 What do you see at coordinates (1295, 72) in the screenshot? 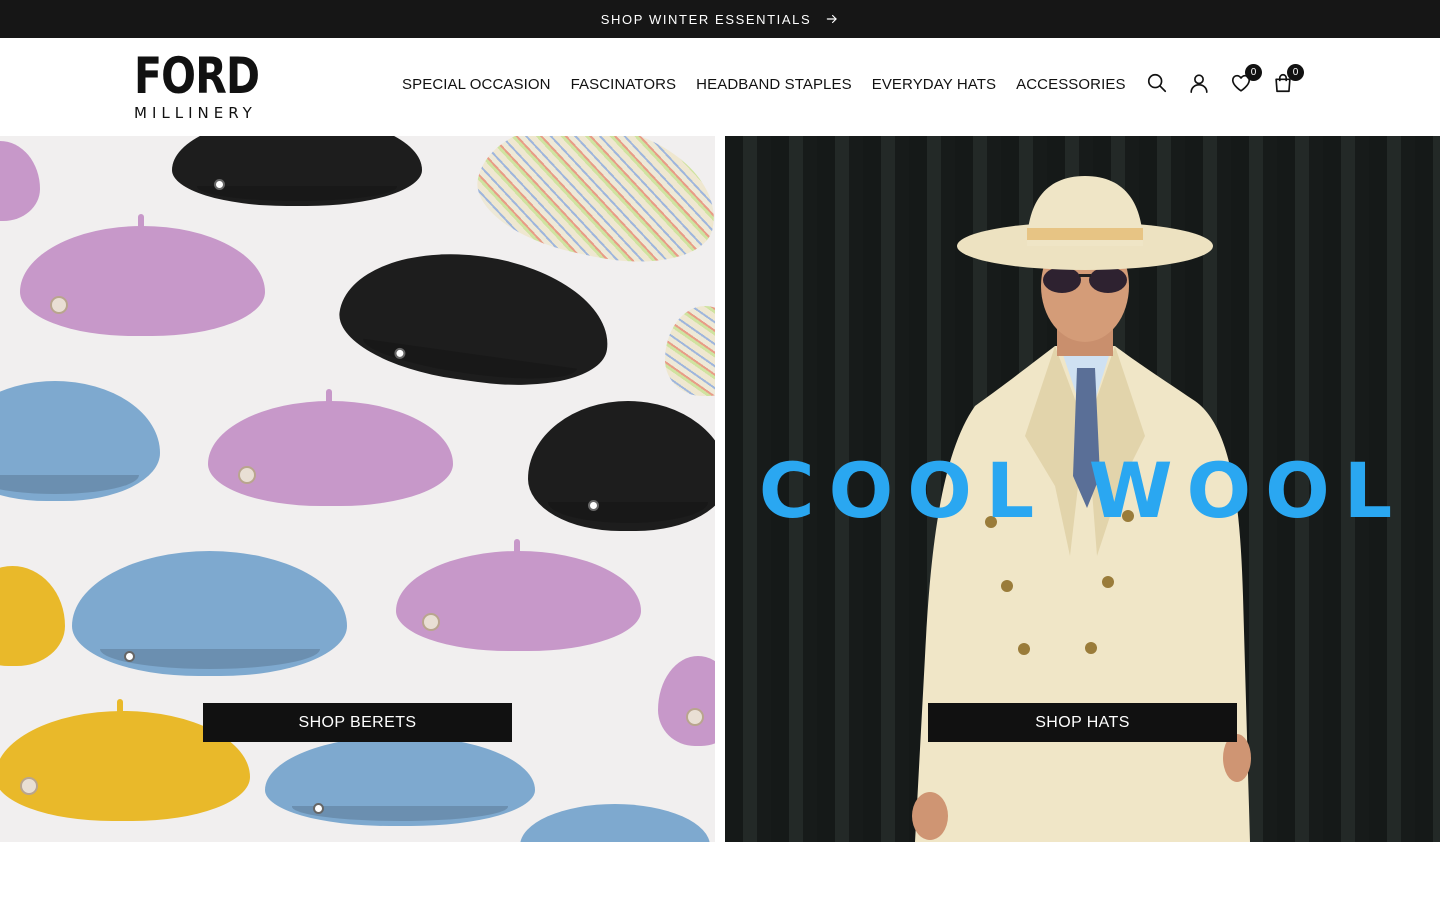
I see `cart-count: 0` at bounding box center [1295, 72].